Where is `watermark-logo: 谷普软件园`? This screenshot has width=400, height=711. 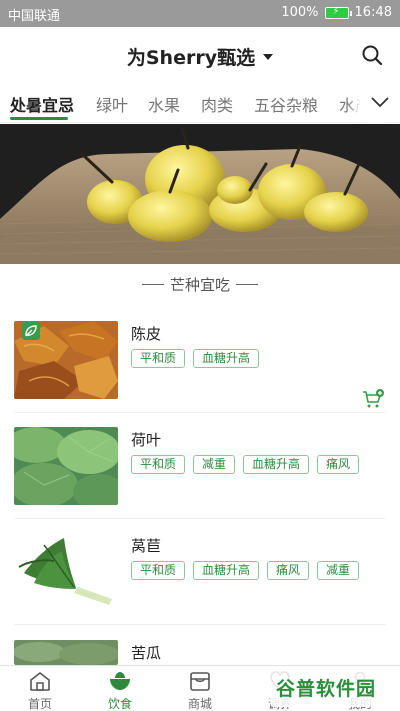
watermark-logo: 谷普软件园 is located at coordinates (333, 687).